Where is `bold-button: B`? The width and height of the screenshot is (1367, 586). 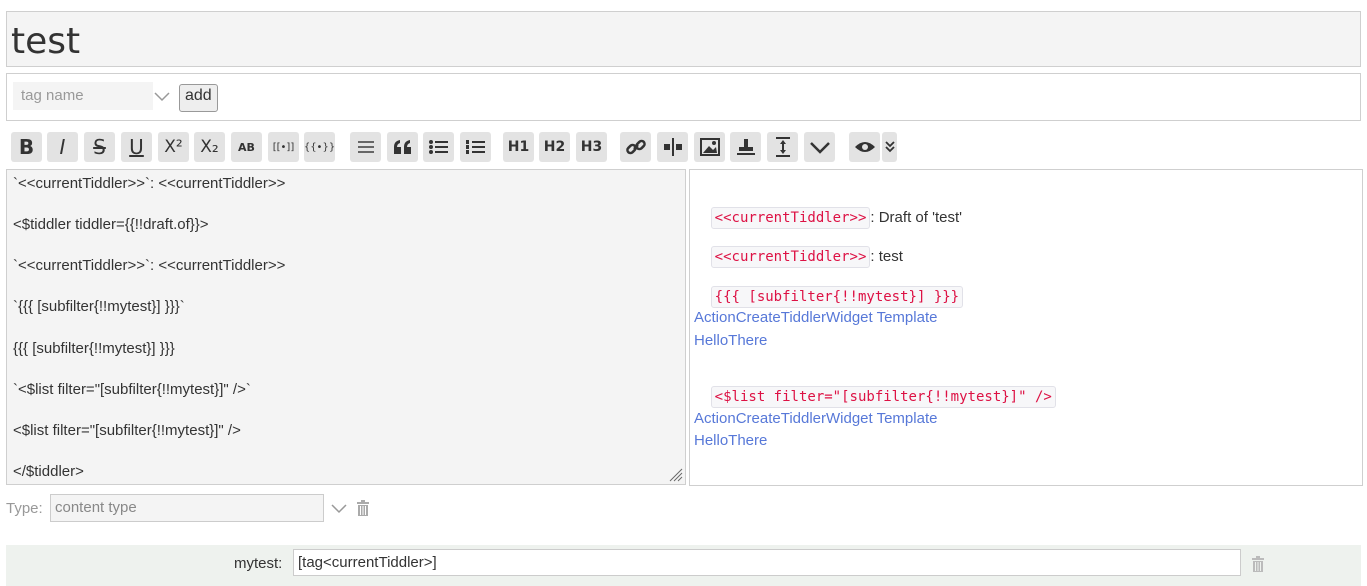
bold-button: B is located at coordinates (26, 147).